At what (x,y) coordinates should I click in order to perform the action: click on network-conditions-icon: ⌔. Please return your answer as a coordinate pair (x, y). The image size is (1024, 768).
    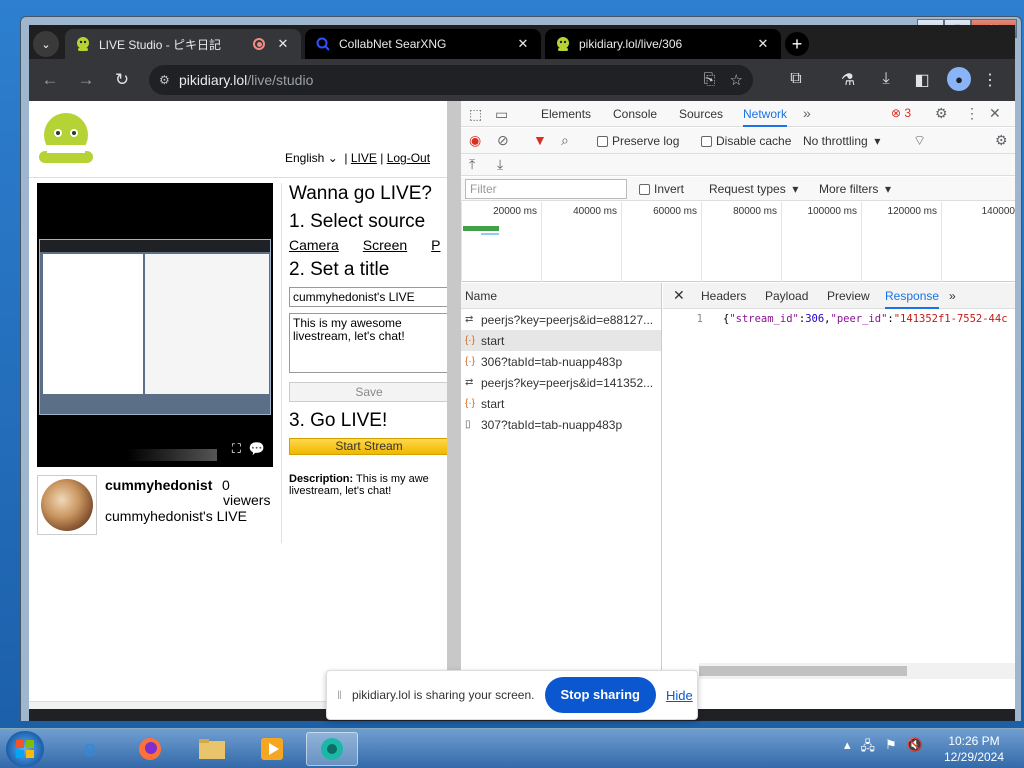
    Looking at the image, I should click on (919, 141).